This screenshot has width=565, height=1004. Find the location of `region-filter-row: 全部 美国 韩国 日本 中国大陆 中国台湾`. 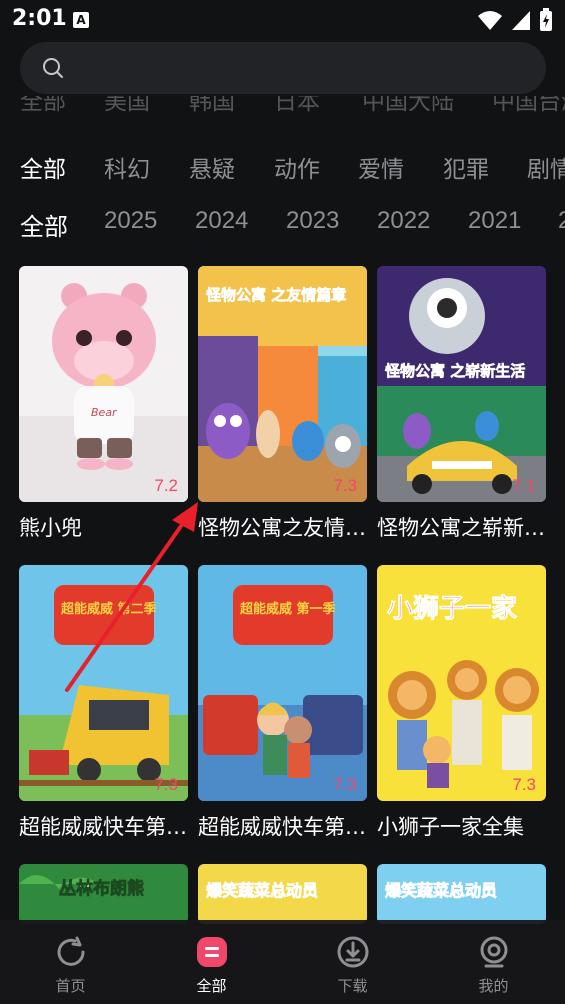

region-filter-row: 全部 美国 韩国 日本 中国大陆 中国台湾 is located at coordinates (282, 108).